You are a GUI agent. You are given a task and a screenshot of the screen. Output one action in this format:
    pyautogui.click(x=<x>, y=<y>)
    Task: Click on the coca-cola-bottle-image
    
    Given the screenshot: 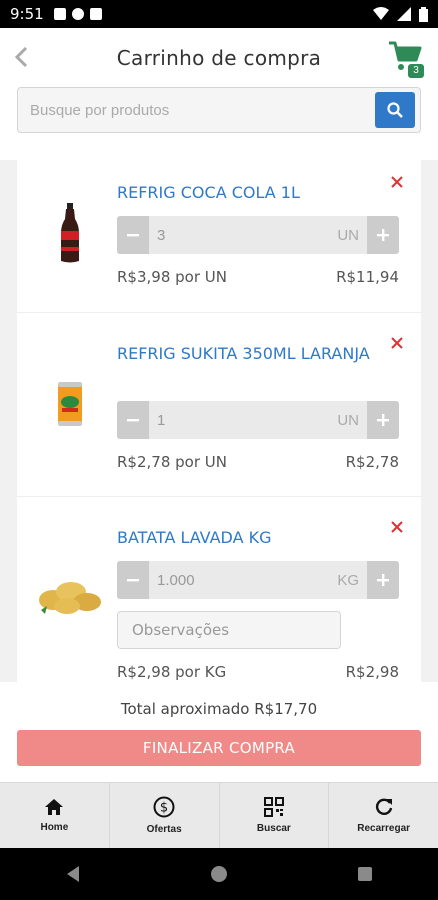 What is the action you would take?
    pyautogui.click(x=70, y=233)
    